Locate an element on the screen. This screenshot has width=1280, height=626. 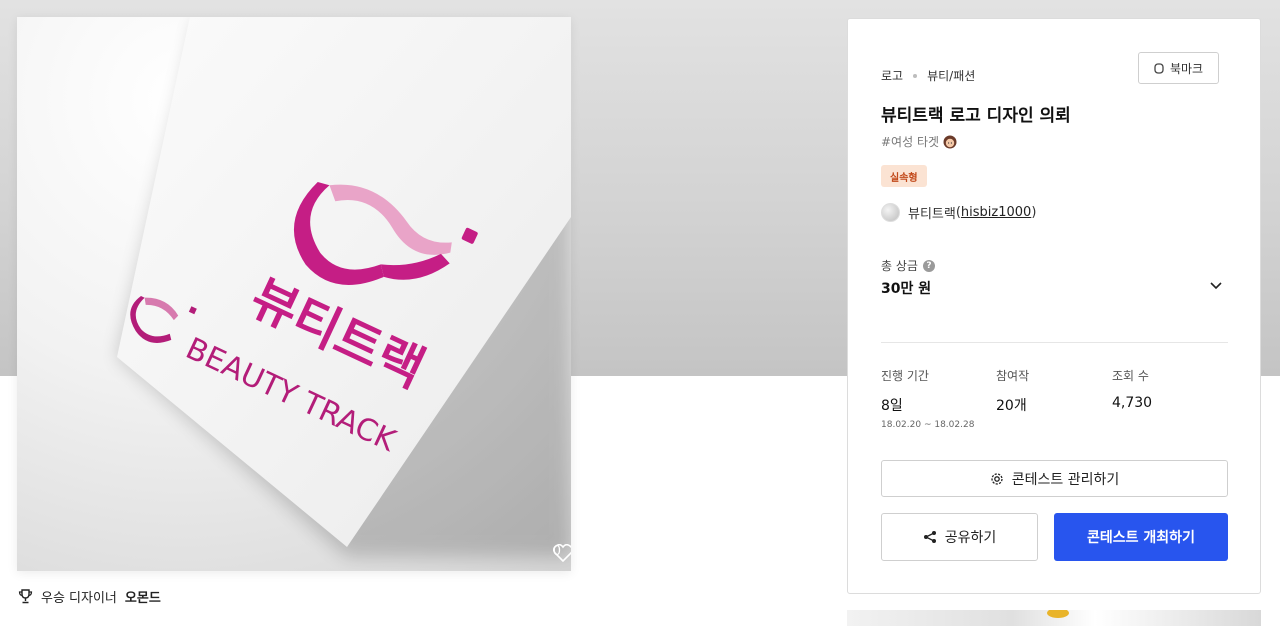
bookmark-button: 북마크 is located at coordinates (1178, 68).